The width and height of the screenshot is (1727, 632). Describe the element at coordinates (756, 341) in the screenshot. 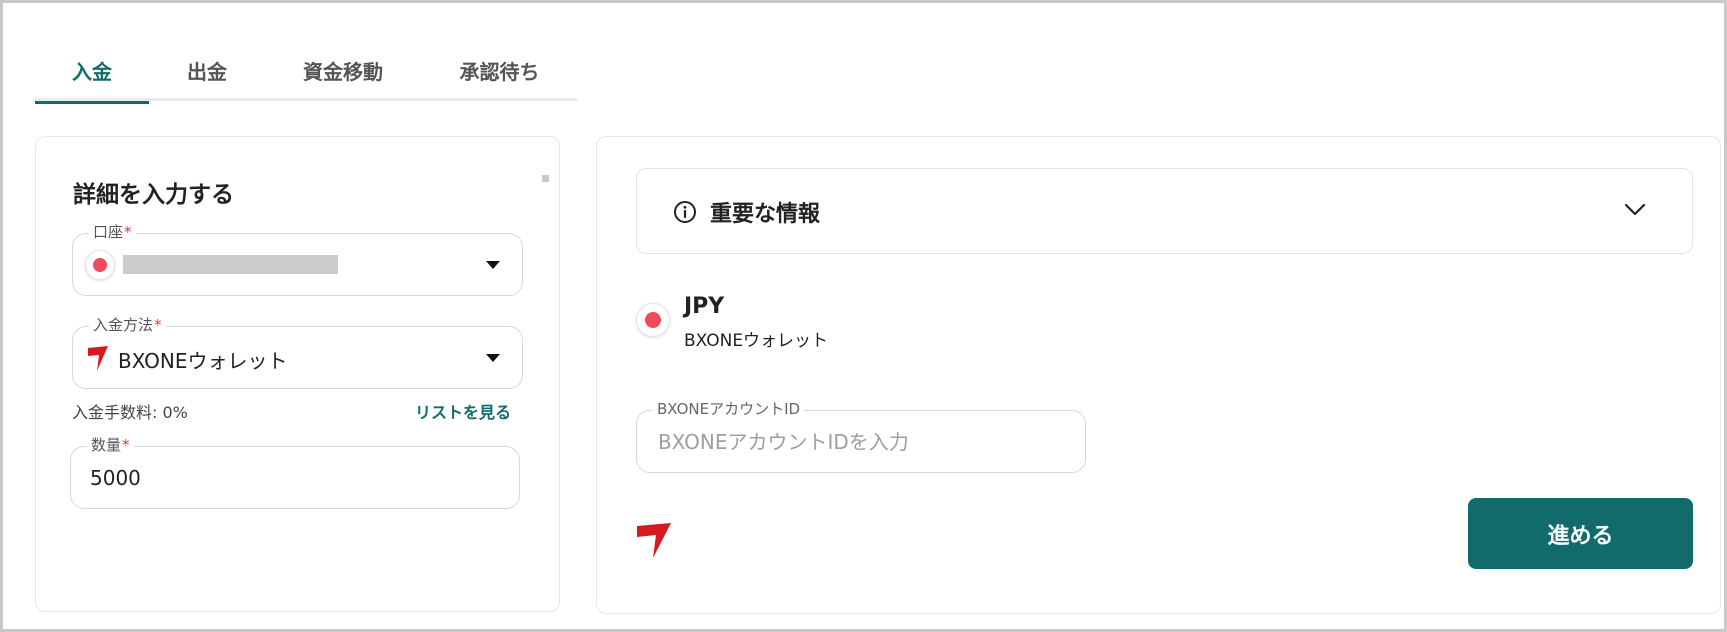

I see `currency-method: BXONEウォレット` at that location.